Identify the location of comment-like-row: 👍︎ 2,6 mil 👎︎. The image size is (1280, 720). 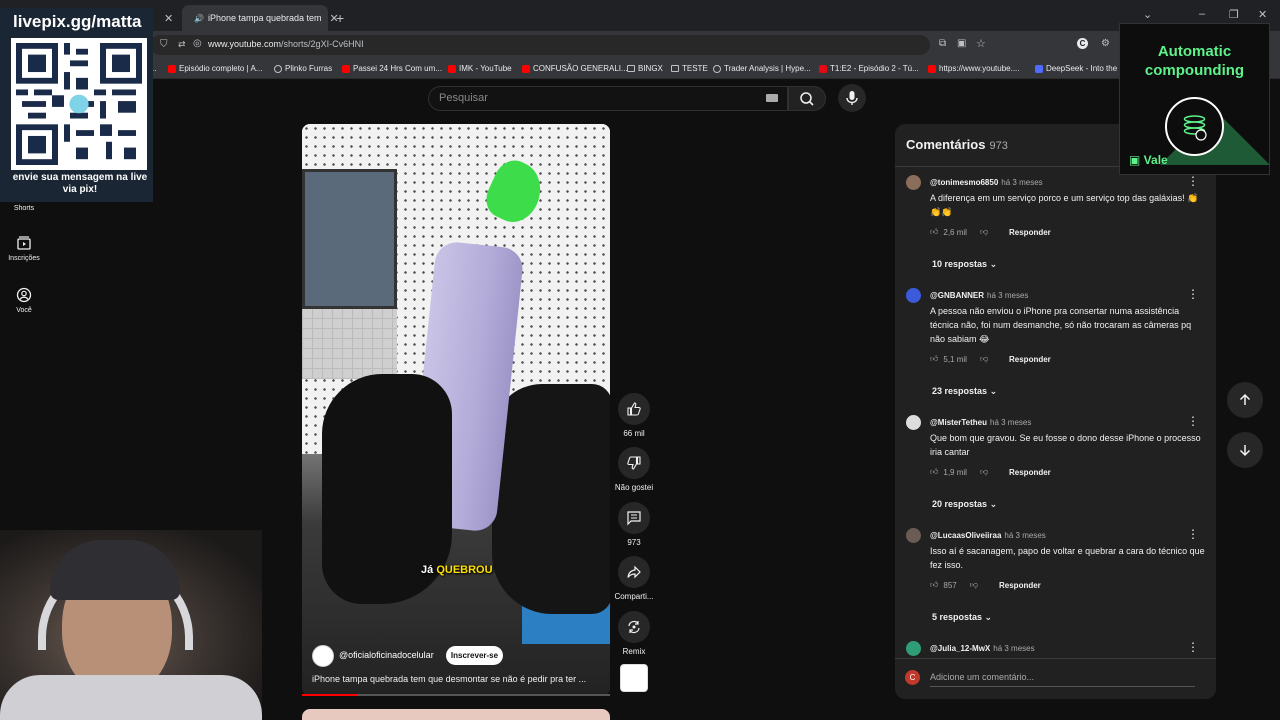
(959, 232).